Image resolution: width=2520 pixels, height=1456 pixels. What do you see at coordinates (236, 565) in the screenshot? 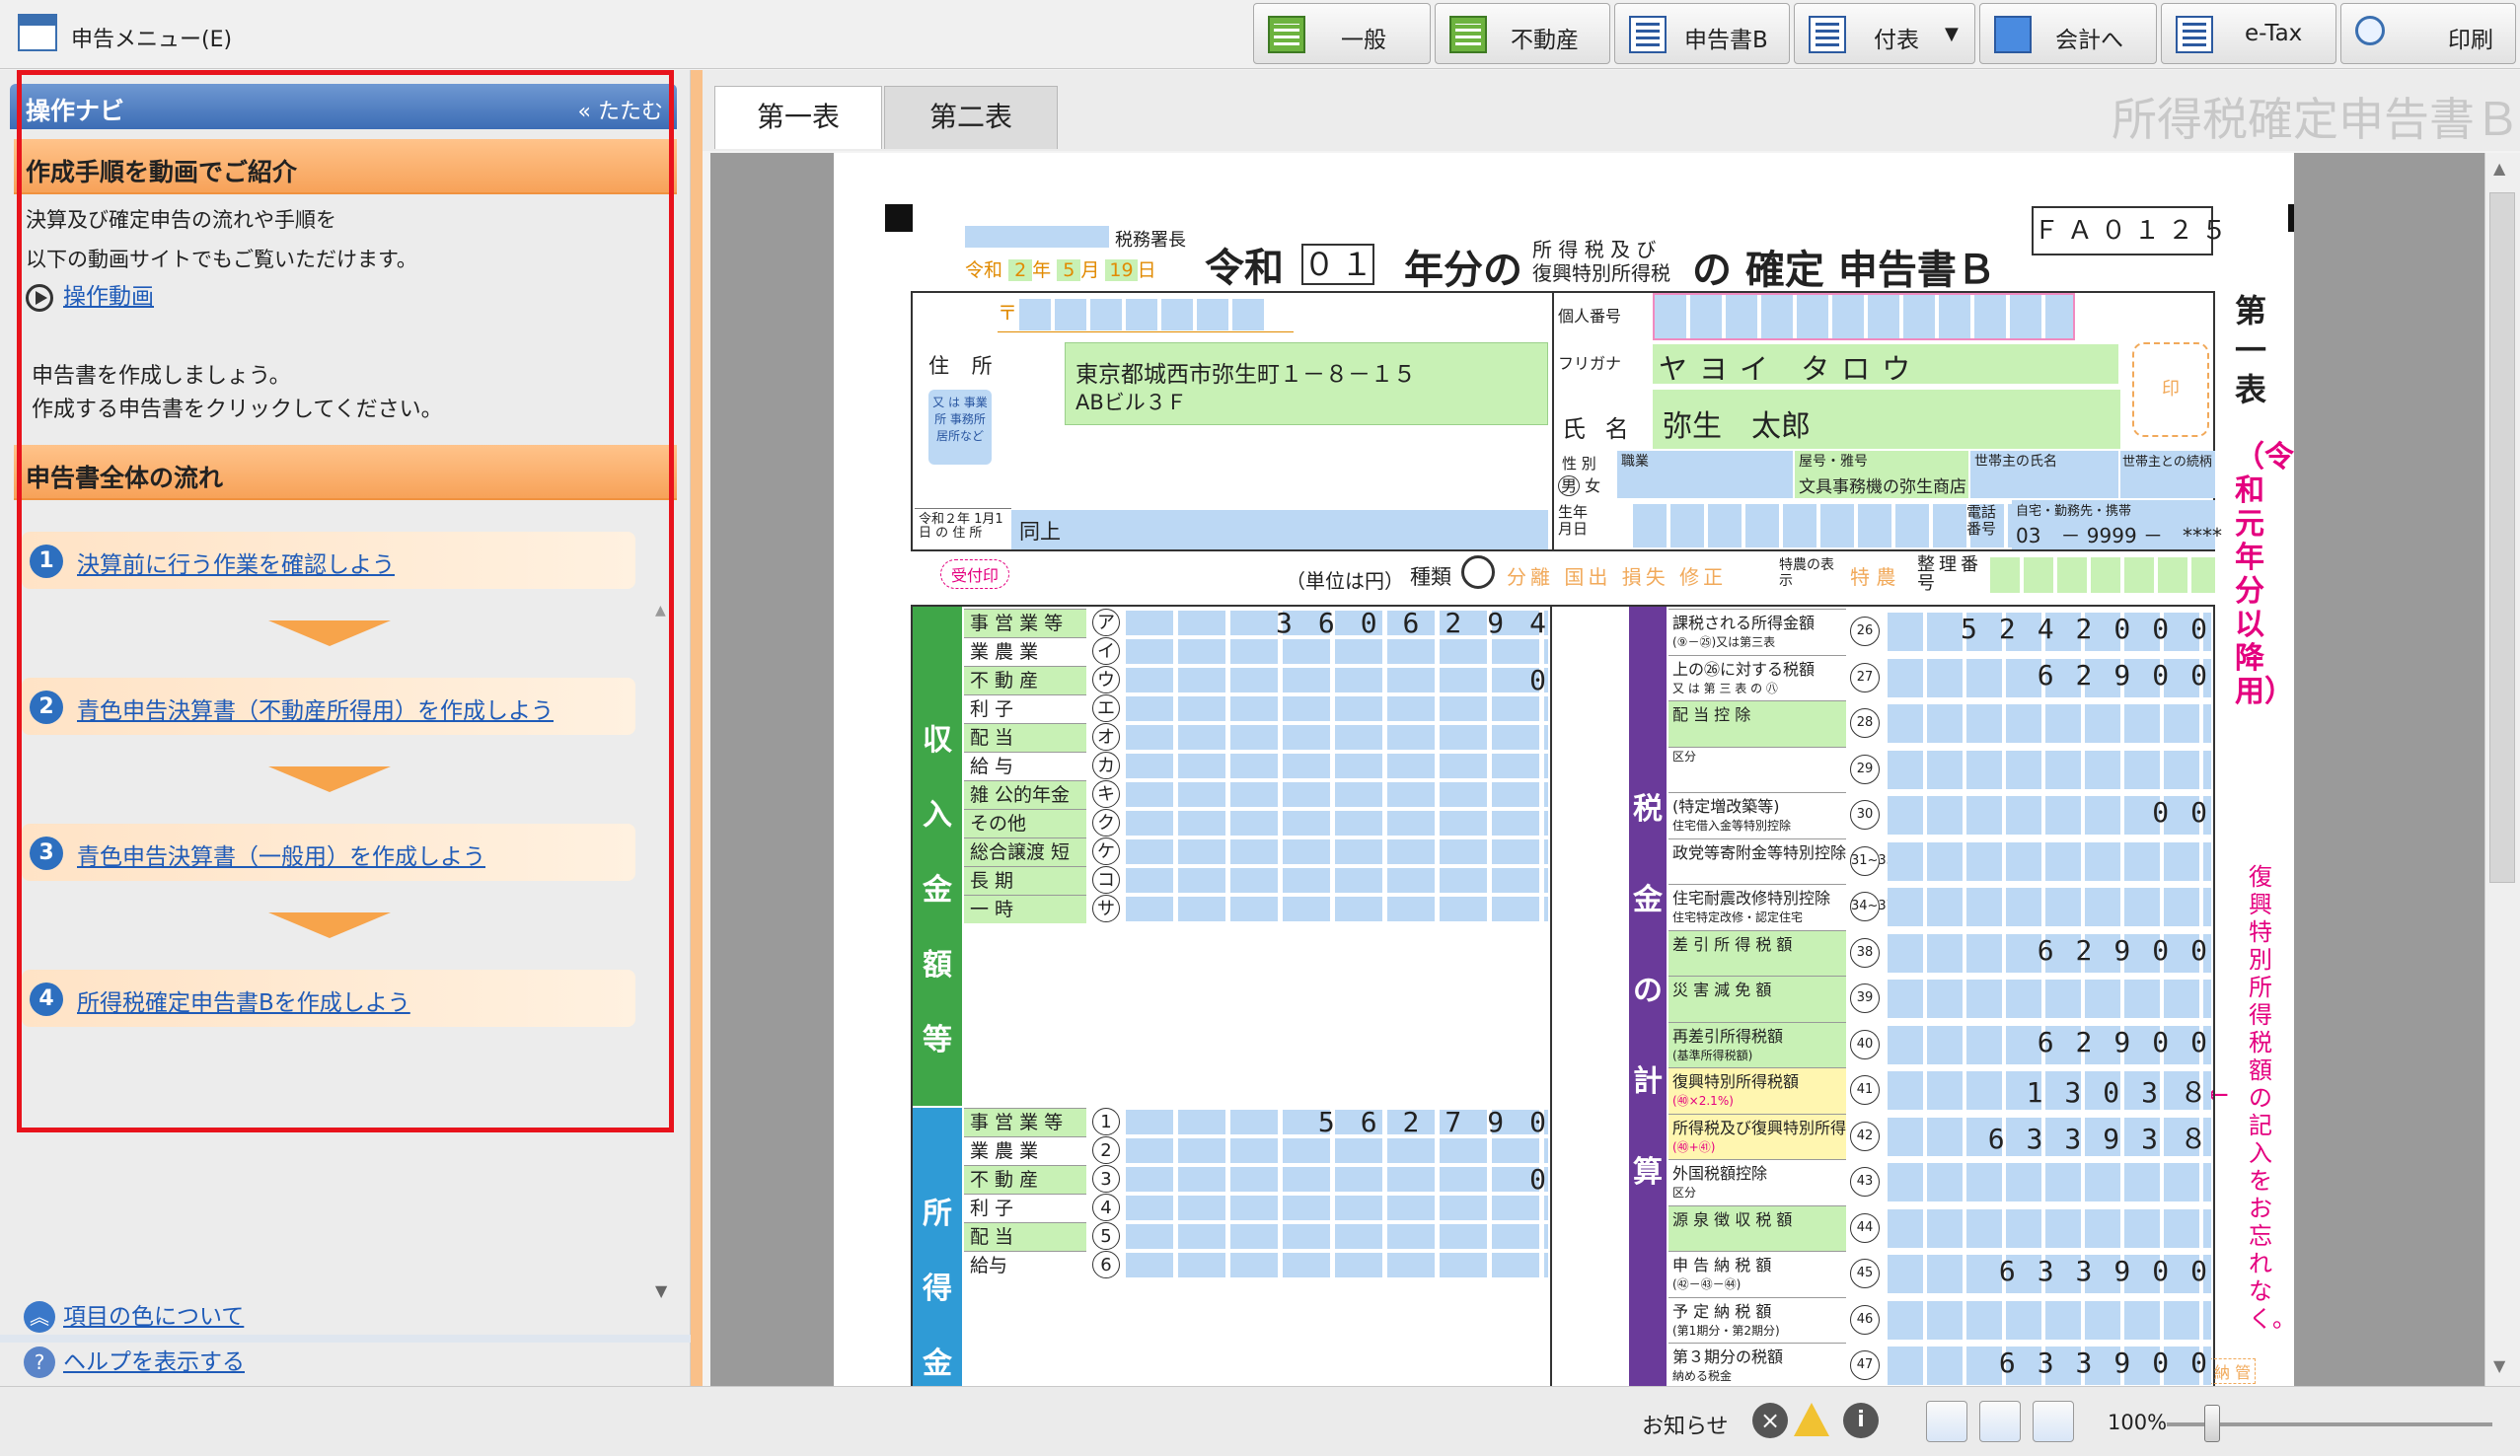
I see `step-1-link: 決算前に行う作業を確認しよう` at bounding box center [236, 565].